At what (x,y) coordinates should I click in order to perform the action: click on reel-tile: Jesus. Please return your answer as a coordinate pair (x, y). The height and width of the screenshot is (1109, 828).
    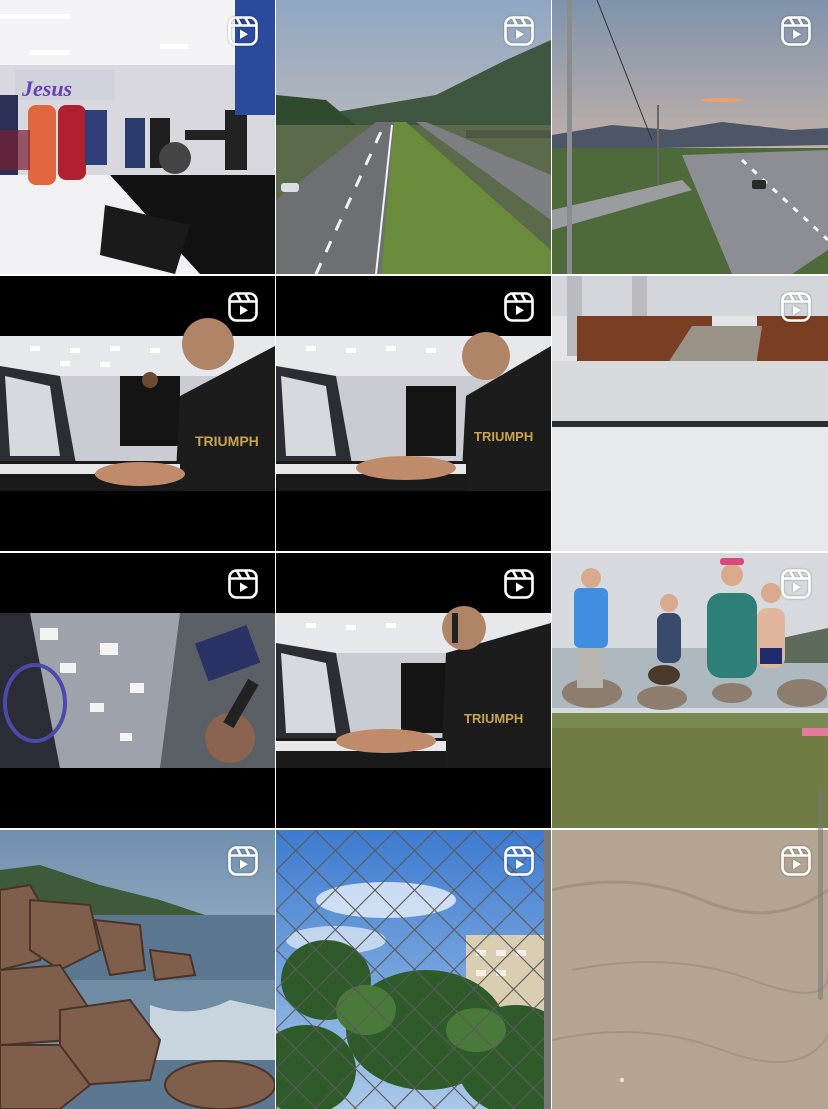
    Looking at the image, I should click on (137, 137).